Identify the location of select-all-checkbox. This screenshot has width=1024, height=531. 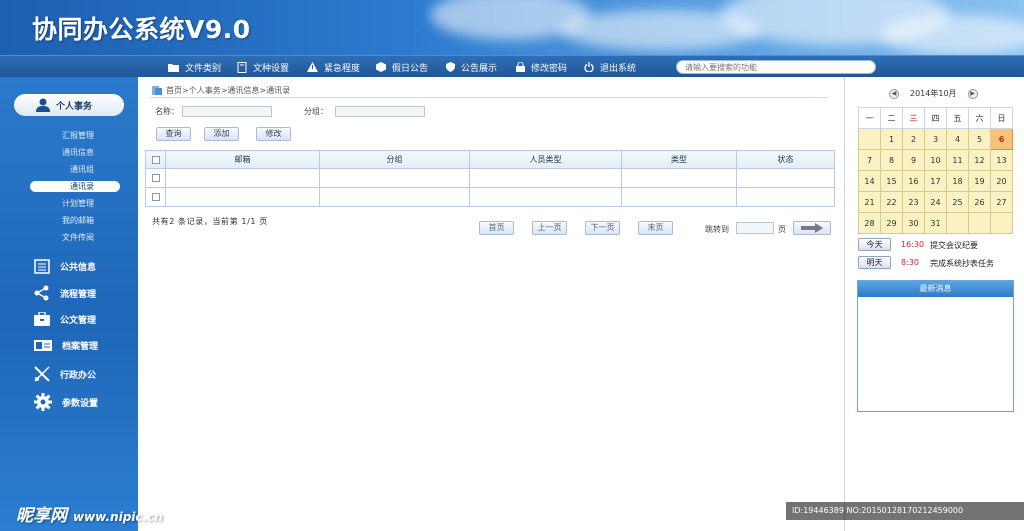
(155, 159).